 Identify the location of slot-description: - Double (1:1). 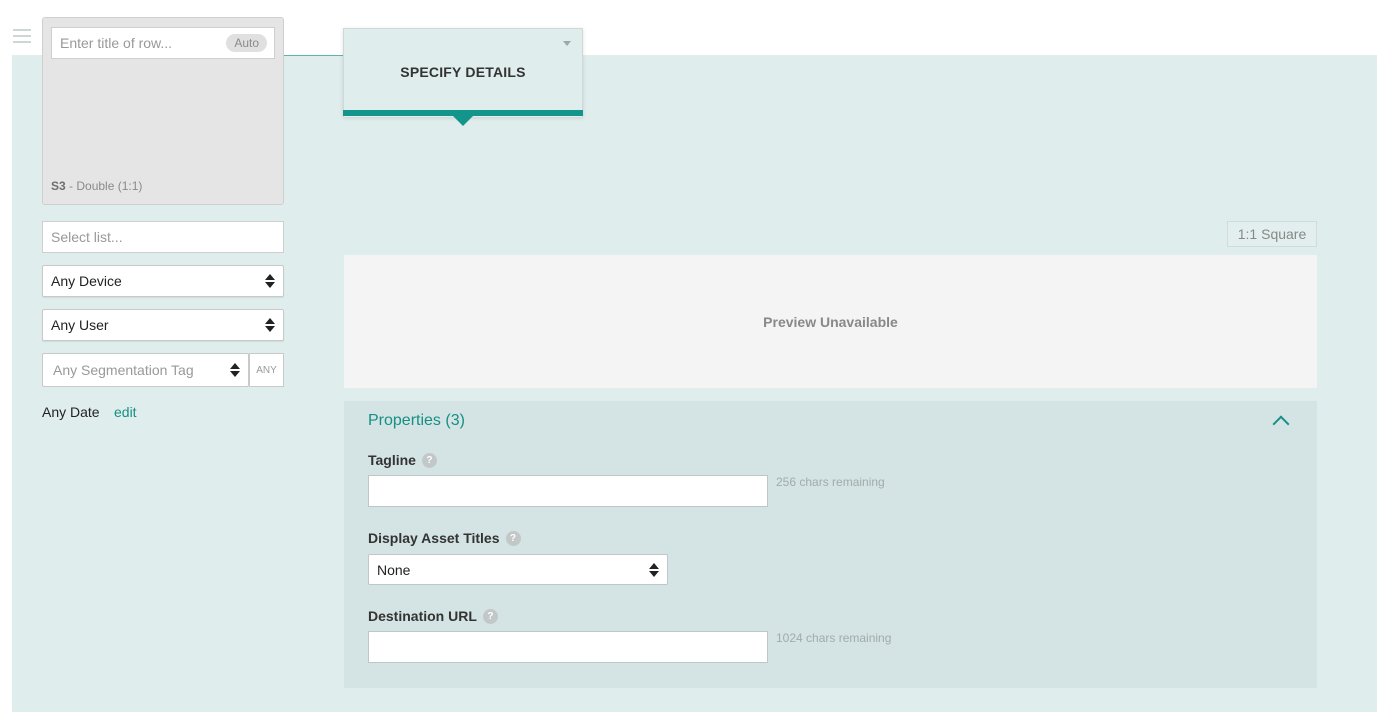
(104, 186).